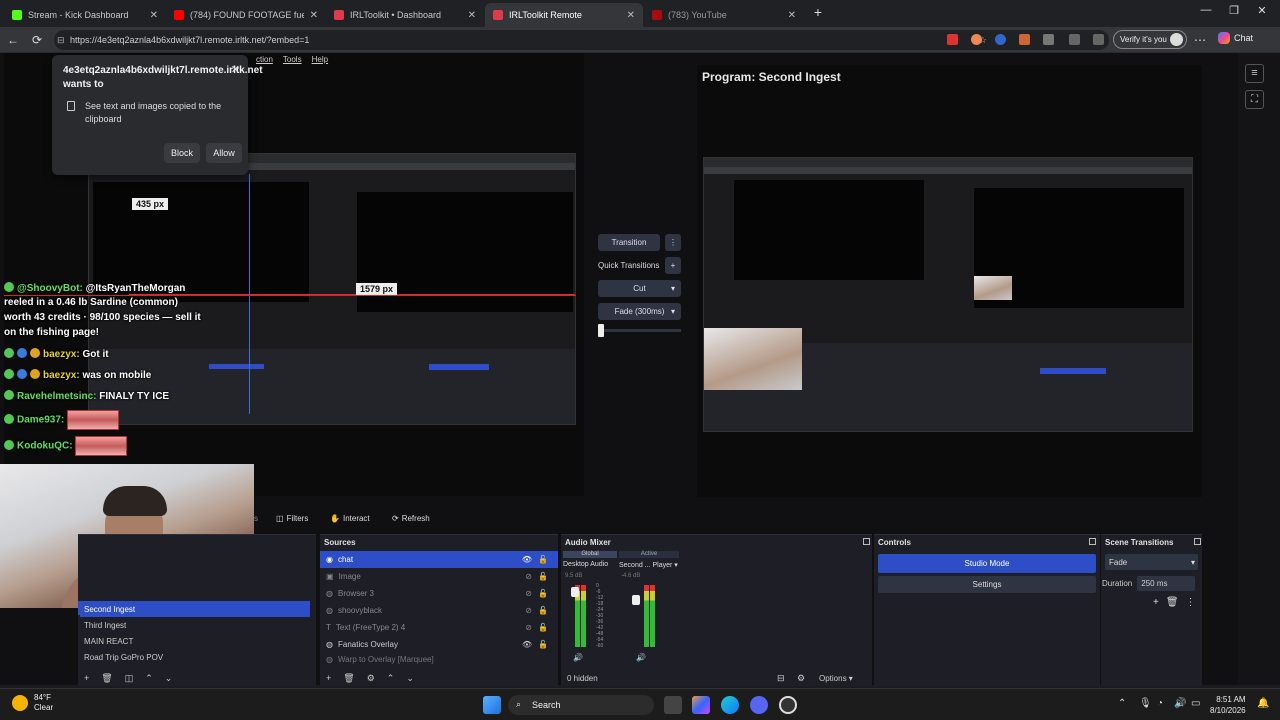 This screenshot has width=1280, height=720. I want to click on mic-icon: 🎙, so click(1145, 703).